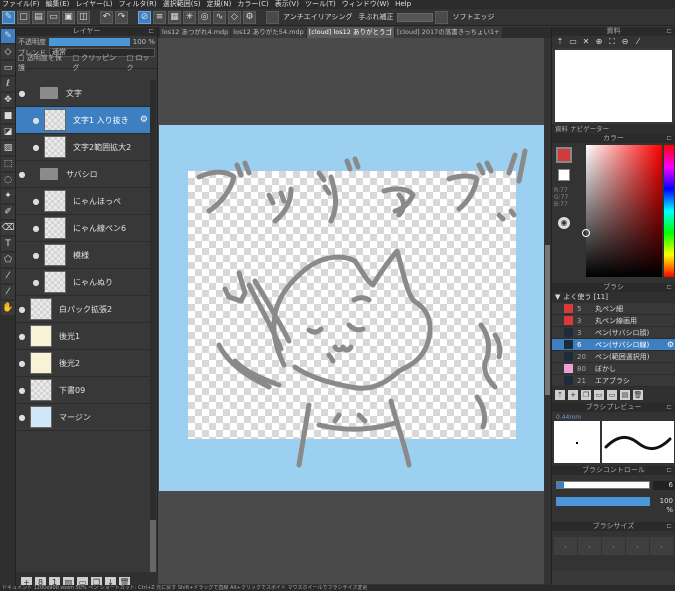 Image resolution: width=675 pixels, height=591 pixels. Describe the element at coordinates (669, 211) in the screenshot. I see `hue-slider` at that location.